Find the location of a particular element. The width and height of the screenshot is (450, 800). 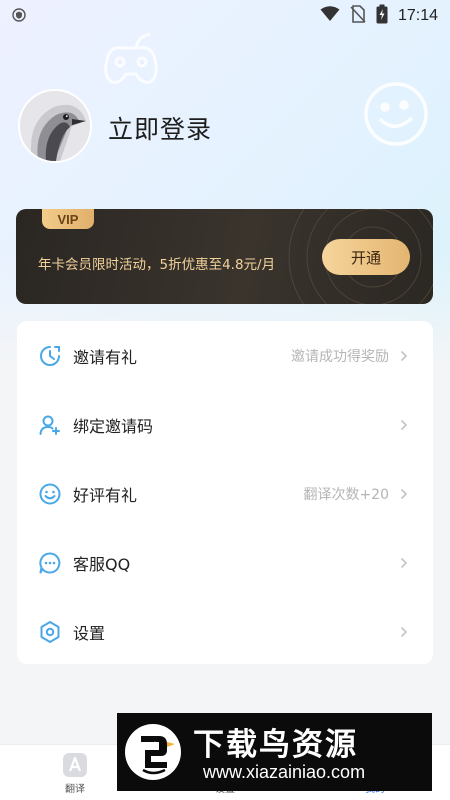

menu-label: 邀请有礼 is located at coordinates (105, 357).